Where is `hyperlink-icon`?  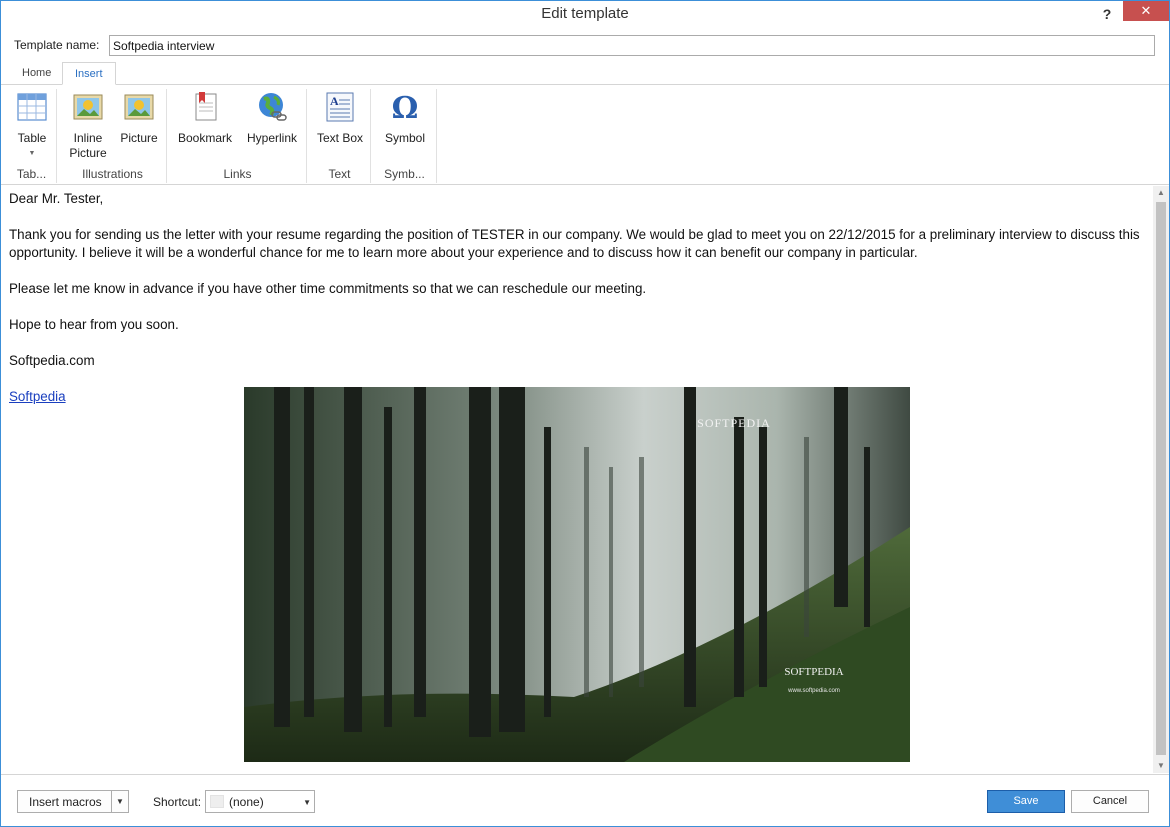
hyperlink-icon is located at coordinates (273, 107).